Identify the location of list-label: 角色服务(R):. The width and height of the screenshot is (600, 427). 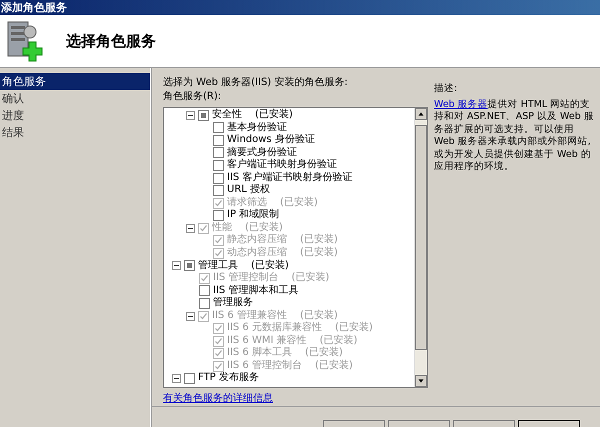
(192, 97).